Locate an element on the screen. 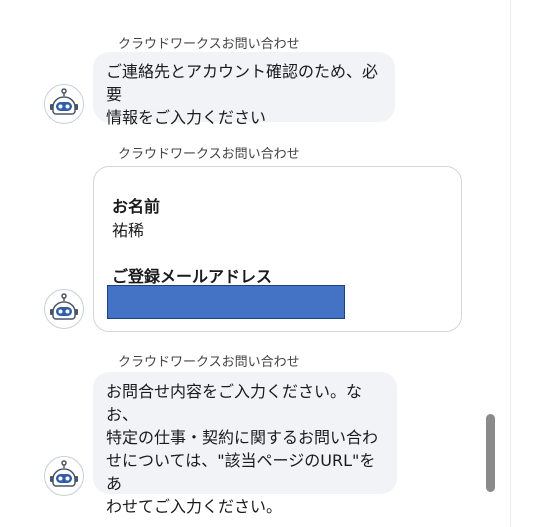 The height and width of the screenshot is (527, 558). message-line: わせてご入力ください。 is located at coordinates (194, 506).